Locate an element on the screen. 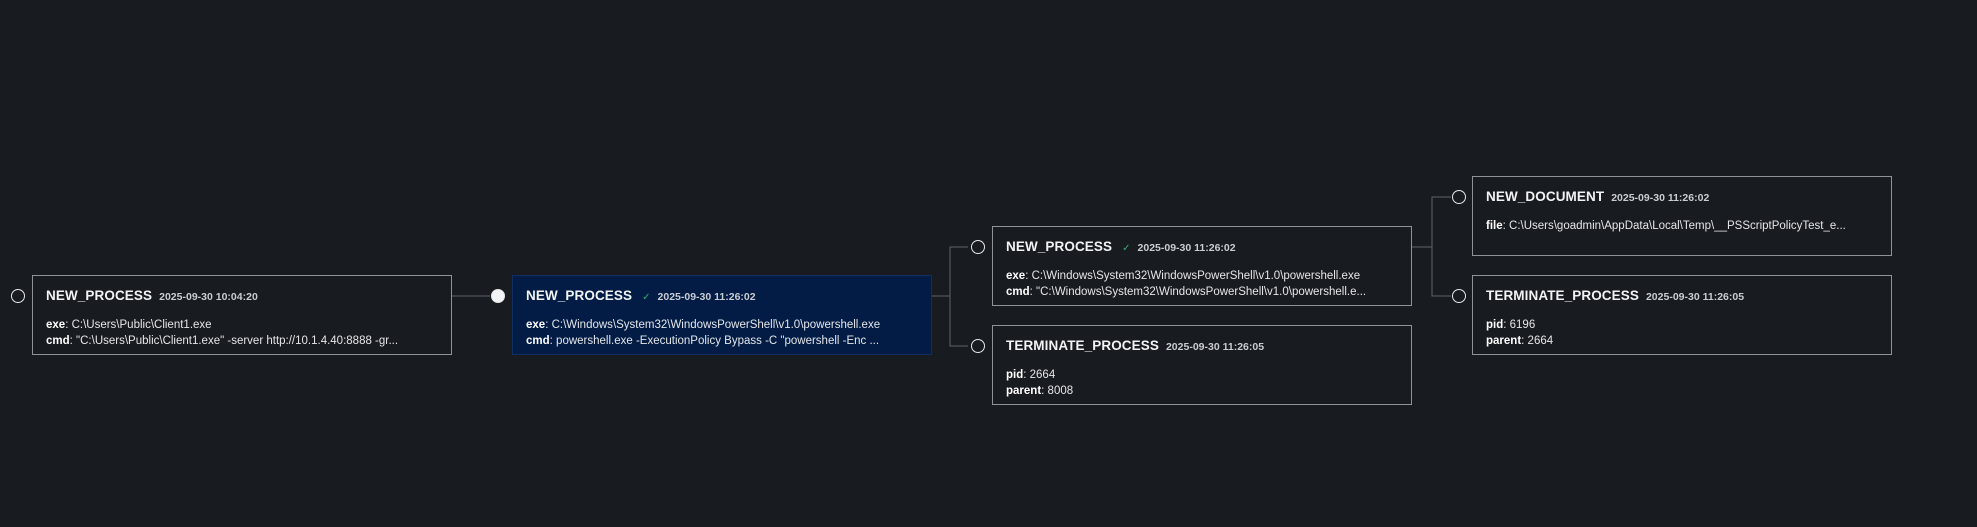  field-parent: parent: 2664 is located at coordinates (1520, 341).